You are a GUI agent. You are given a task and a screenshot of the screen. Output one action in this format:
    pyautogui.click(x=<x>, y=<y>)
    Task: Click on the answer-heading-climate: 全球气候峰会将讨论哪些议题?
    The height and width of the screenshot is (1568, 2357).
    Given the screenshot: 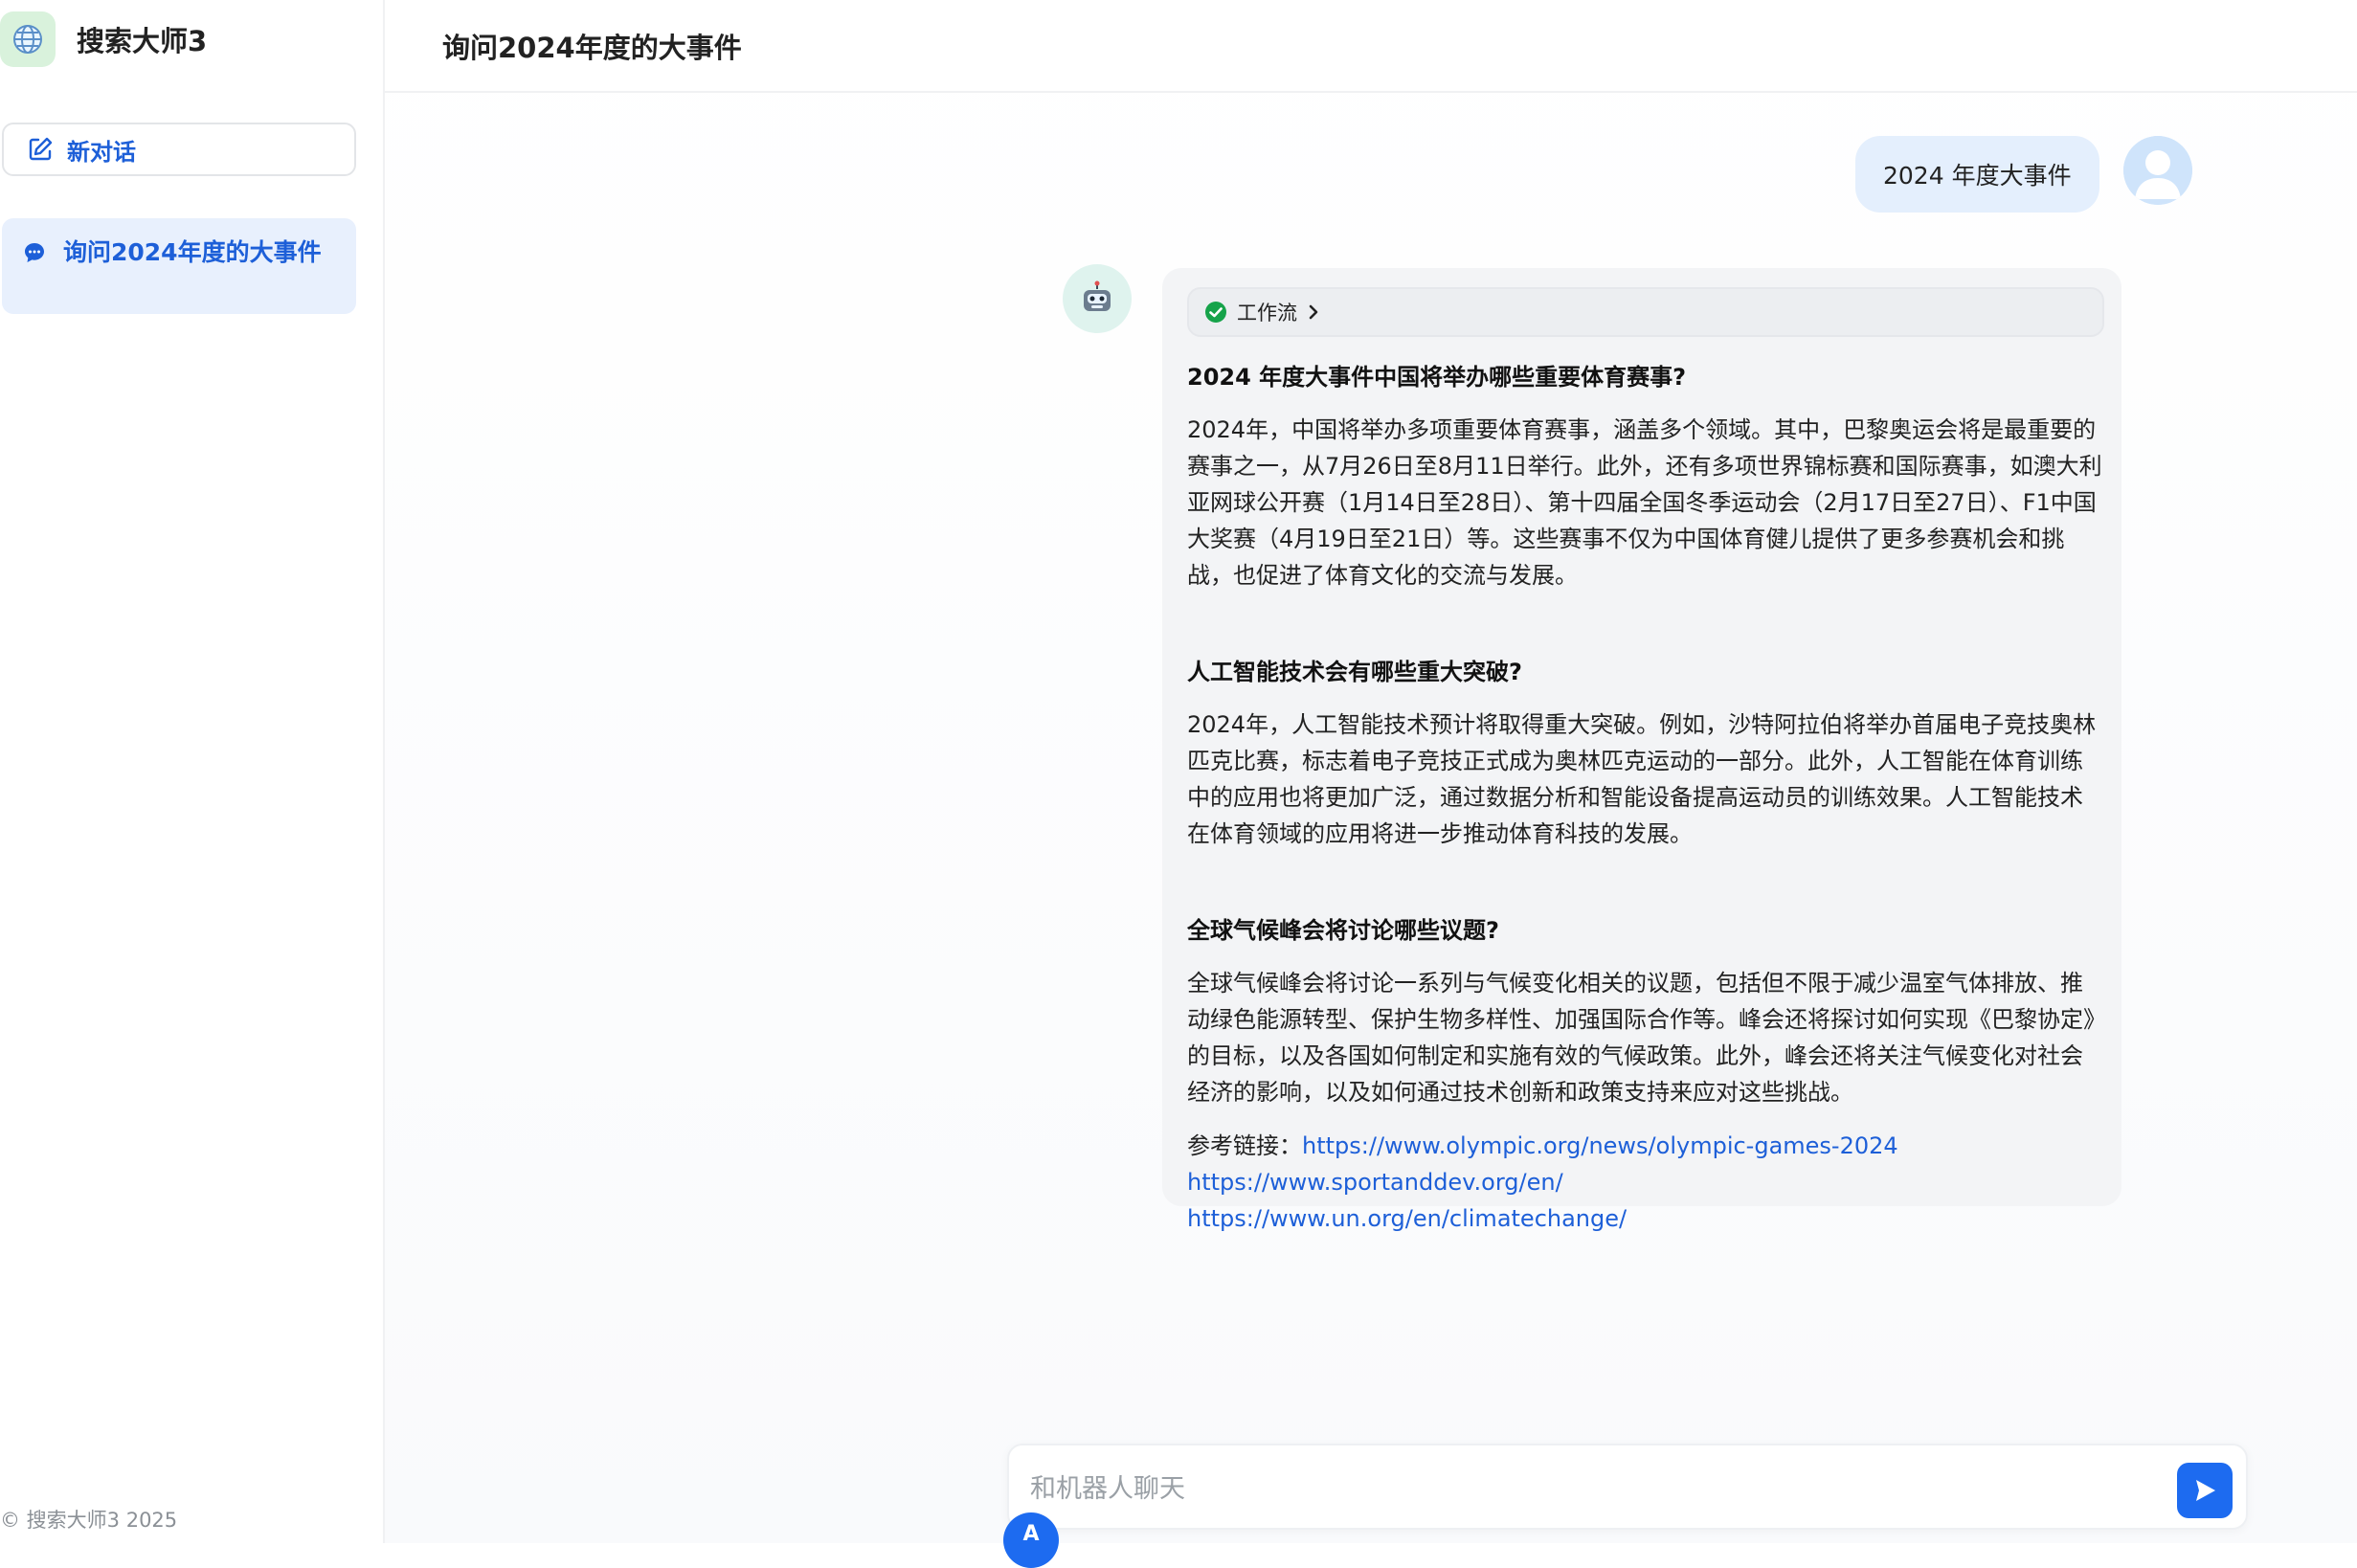 What is the action you would take?
    pyautogui.click(x=1343, y=931)
    